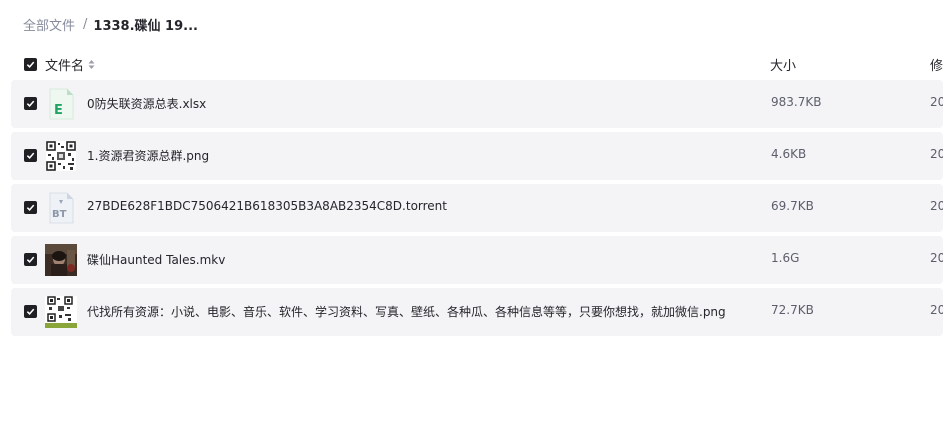 The height and width of the screenshot is (430, 943). Describe the element at coordinates (58, 110) in the screenshot. I see `svg-text: E` at that location.